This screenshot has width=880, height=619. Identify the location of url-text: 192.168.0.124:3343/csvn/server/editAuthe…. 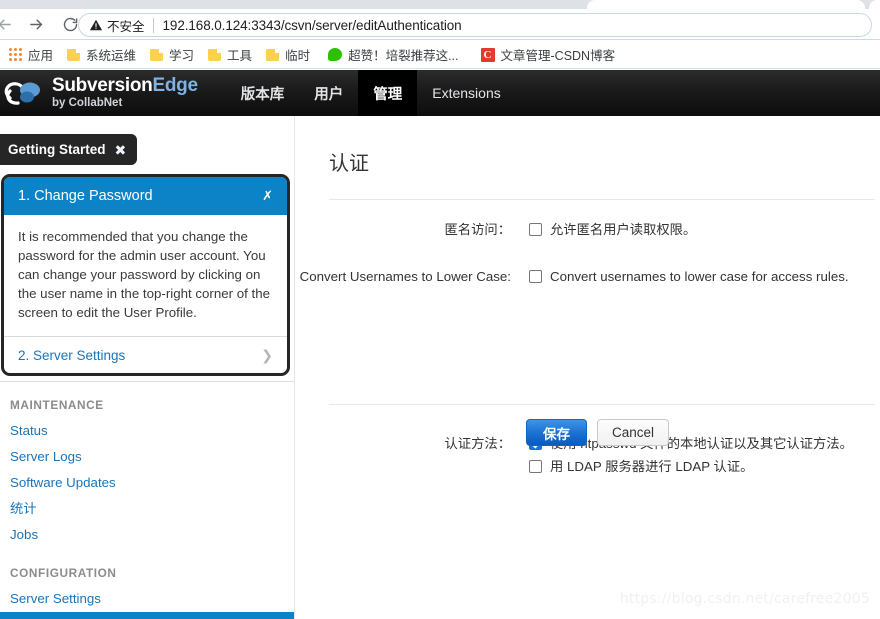
(312, 25).